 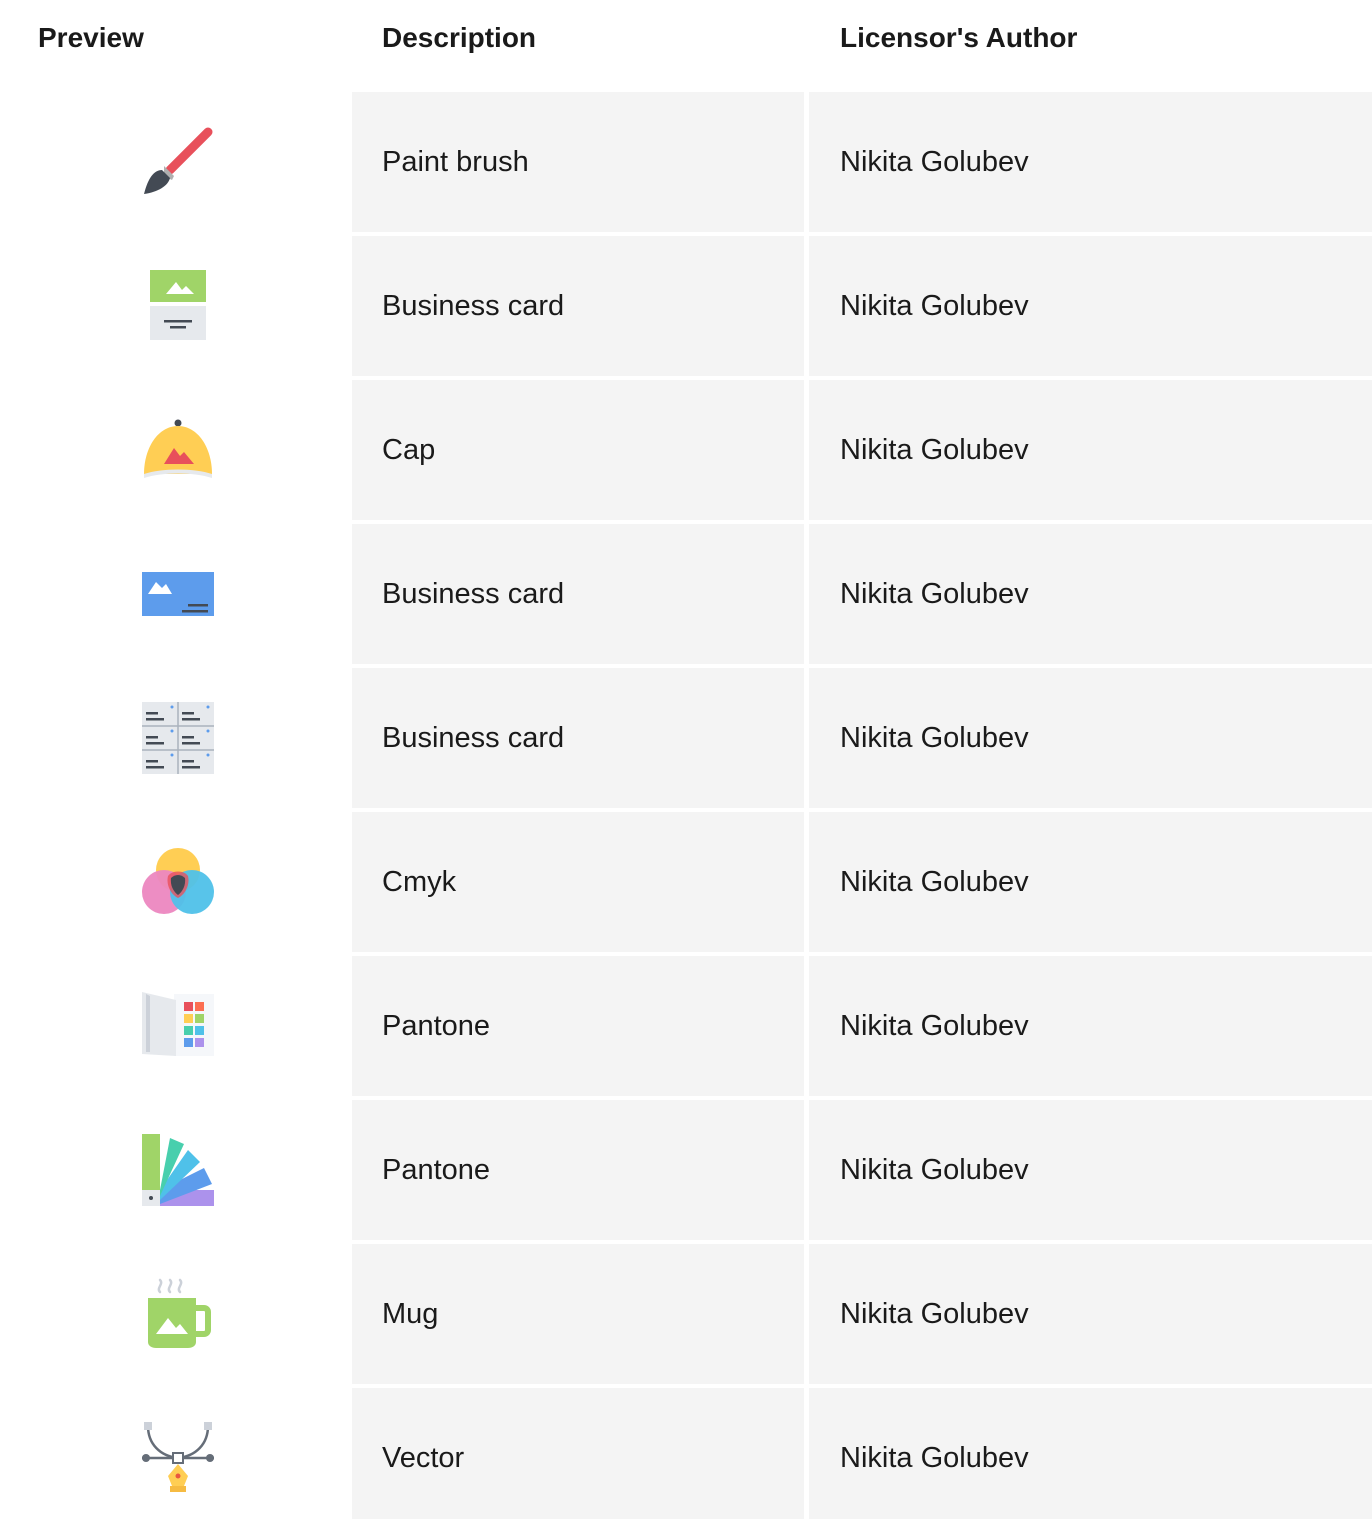 What do you see at coordinates (686, 38) in the screenshot?
I see `table-header: Preview Description Licensor's Author` at bounding box center [686, 38].